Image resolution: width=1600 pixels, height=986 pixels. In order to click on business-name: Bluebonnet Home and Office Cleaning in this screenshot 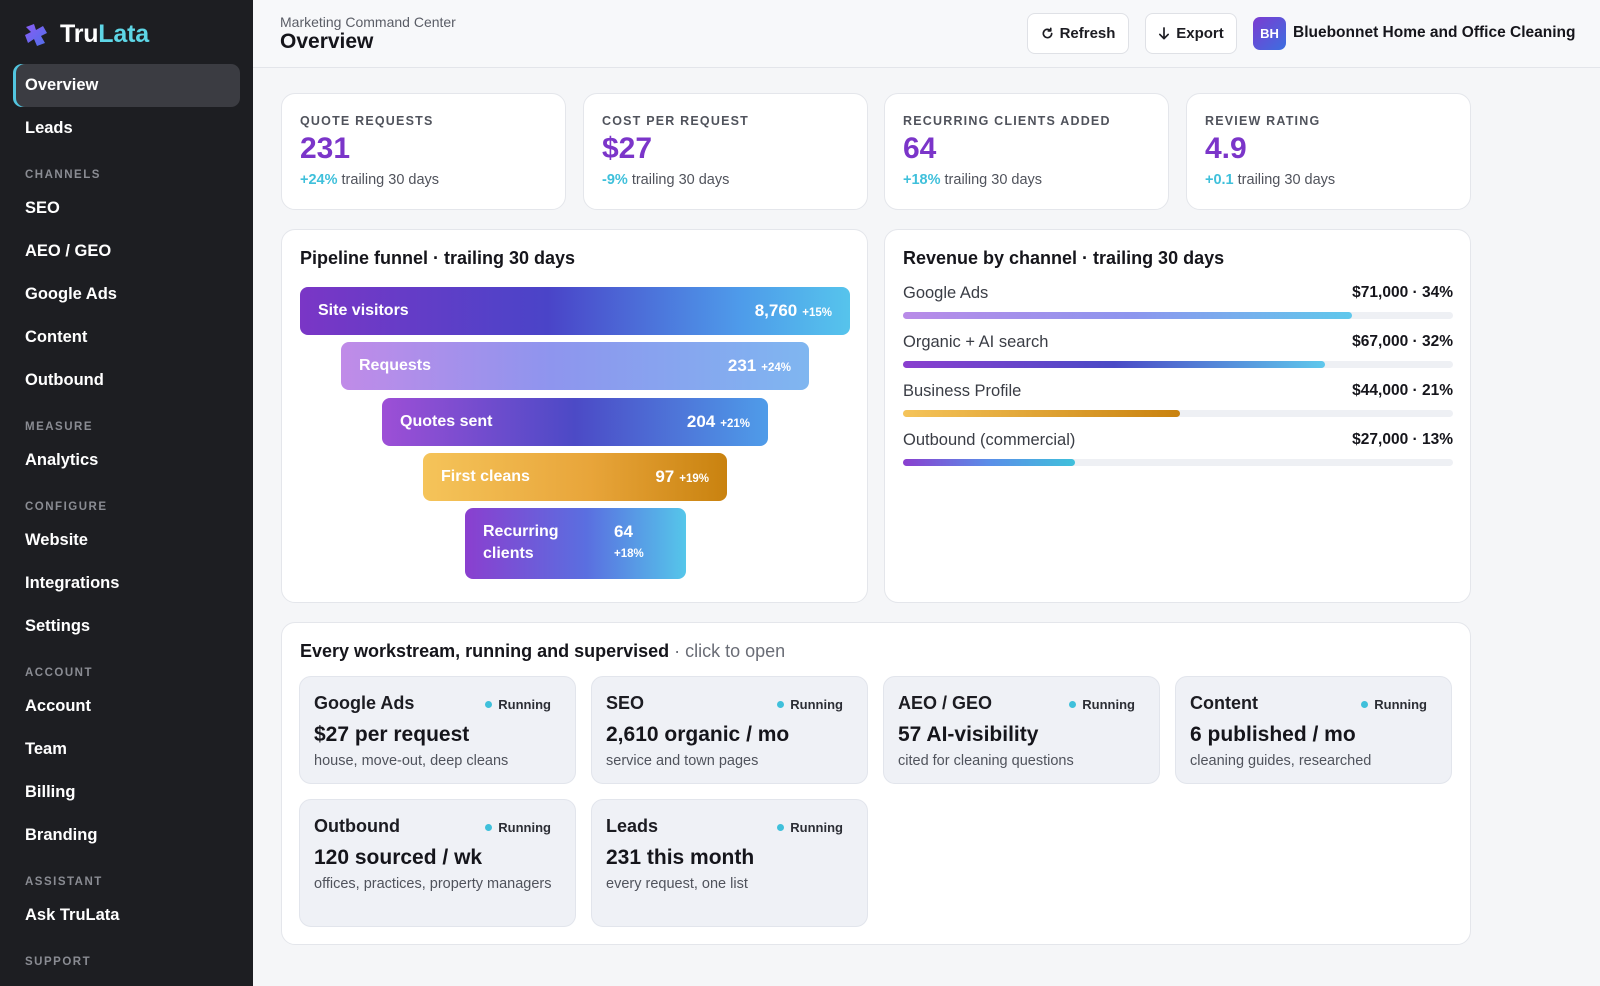, I will do `click(1434, 33)`.